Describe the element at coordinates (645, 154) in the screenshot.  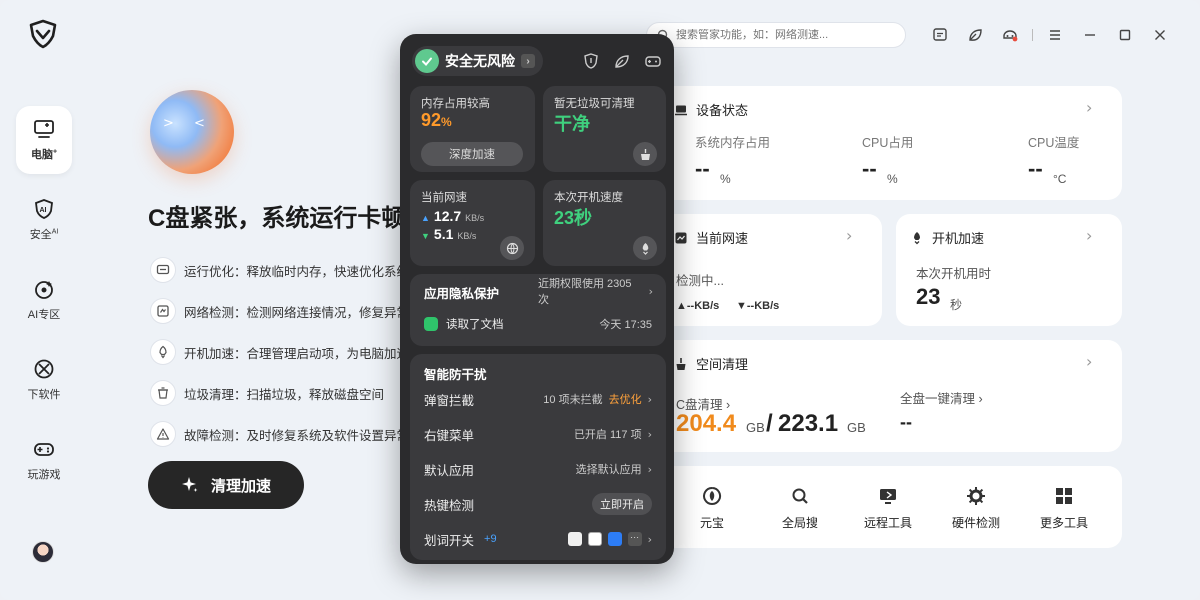
I see `broom-icon` at that location.